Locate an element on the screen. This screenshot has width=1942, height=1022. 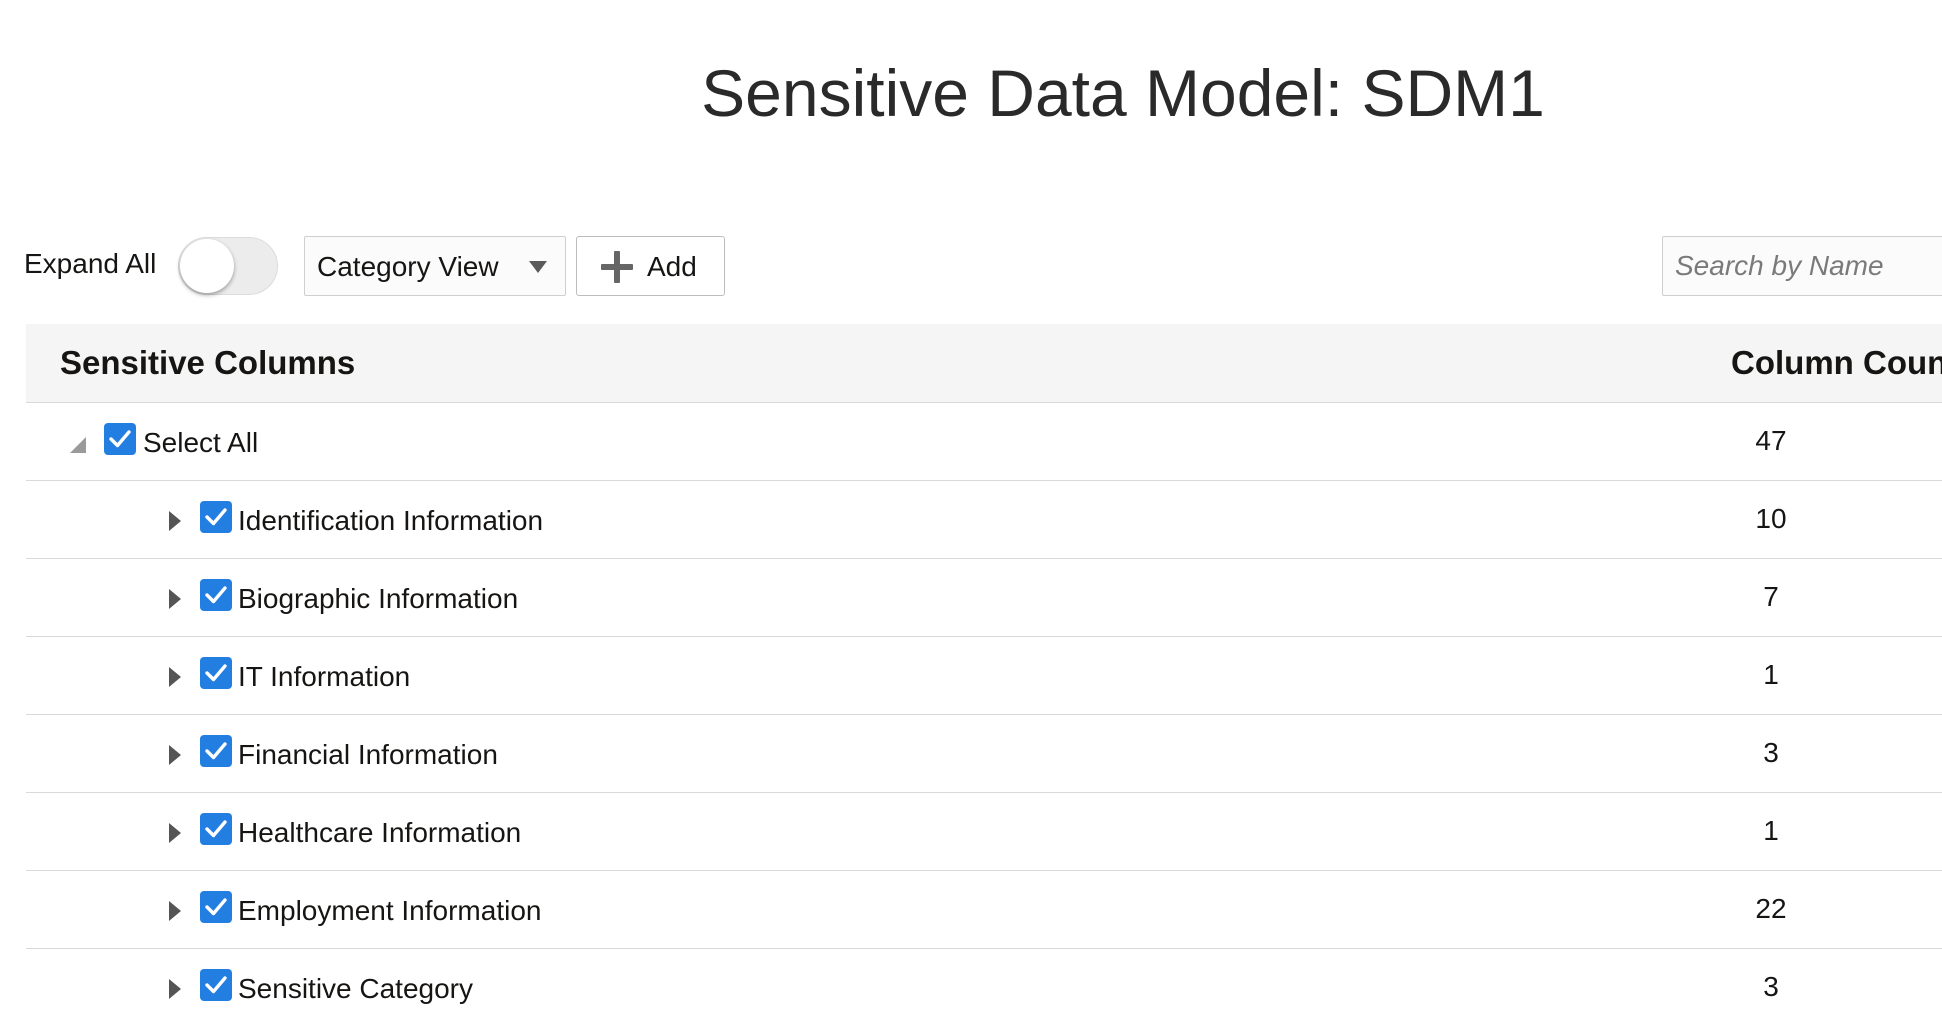
row-label: Biographic Information is located at coordinates (378, 598).